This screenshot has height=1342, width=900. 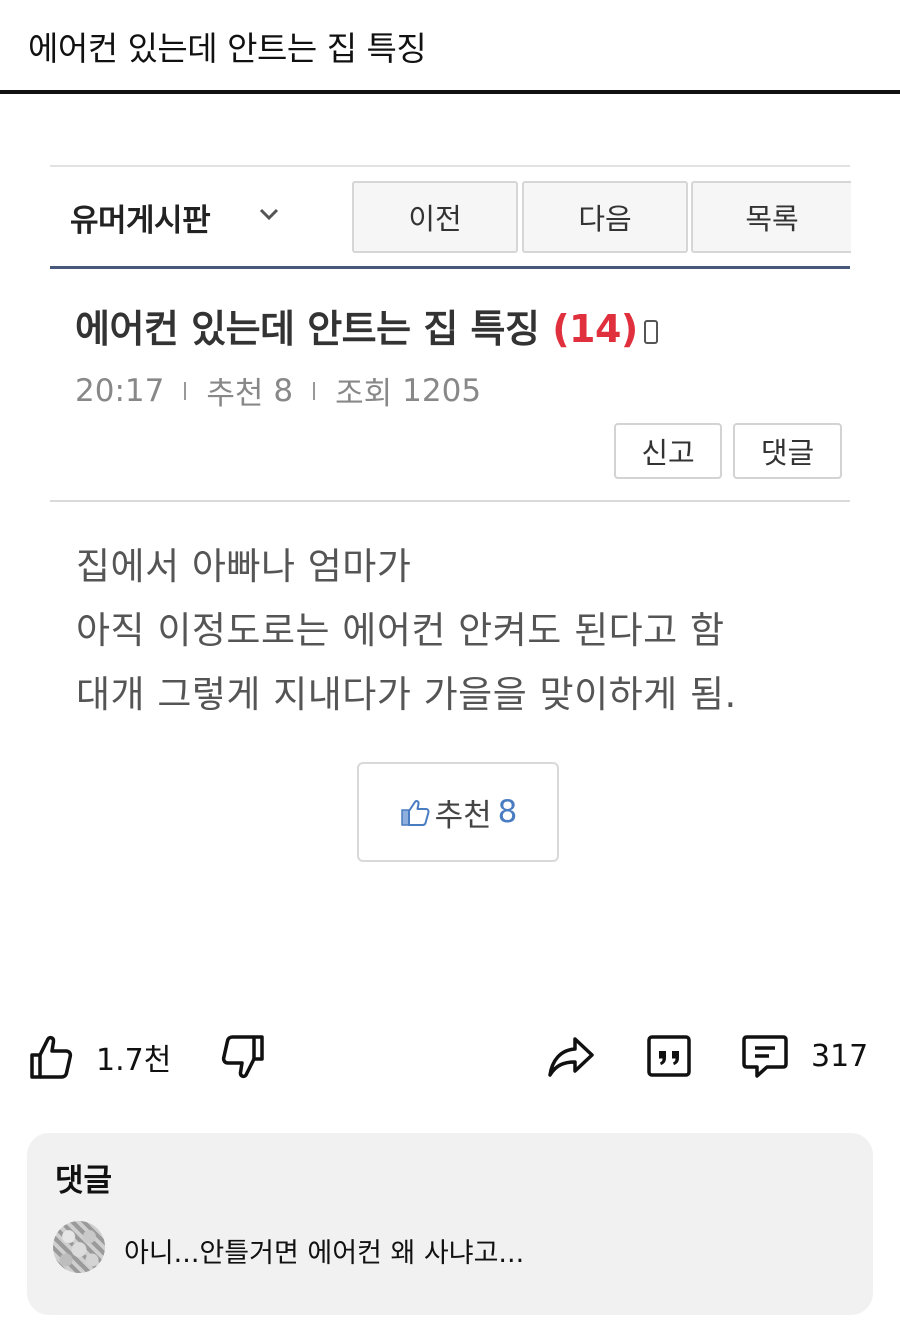 What do you see at coordinates (269, 214) in the screenshot?
I see `chevron-down-icon` at bounding box center [269, 214].